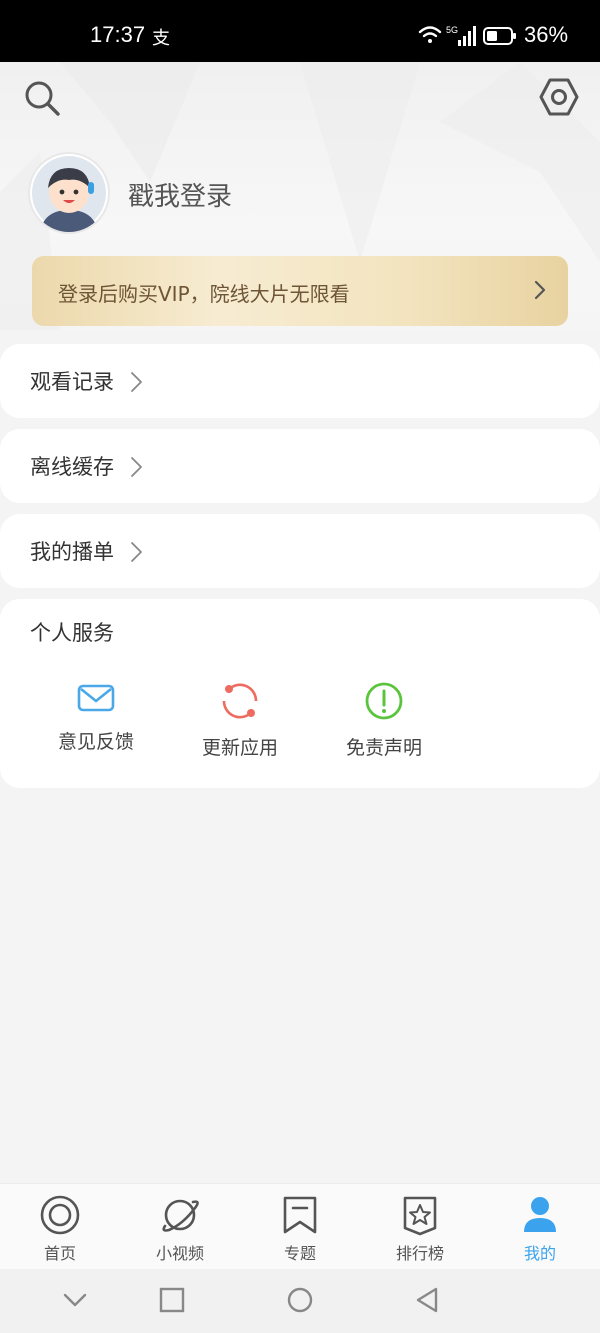 This screenshot has width=600, height=1333. Describe the element at coordinates (72, 467) in the screenshot. I see `menu-item-label: 离线缓存` at that location.